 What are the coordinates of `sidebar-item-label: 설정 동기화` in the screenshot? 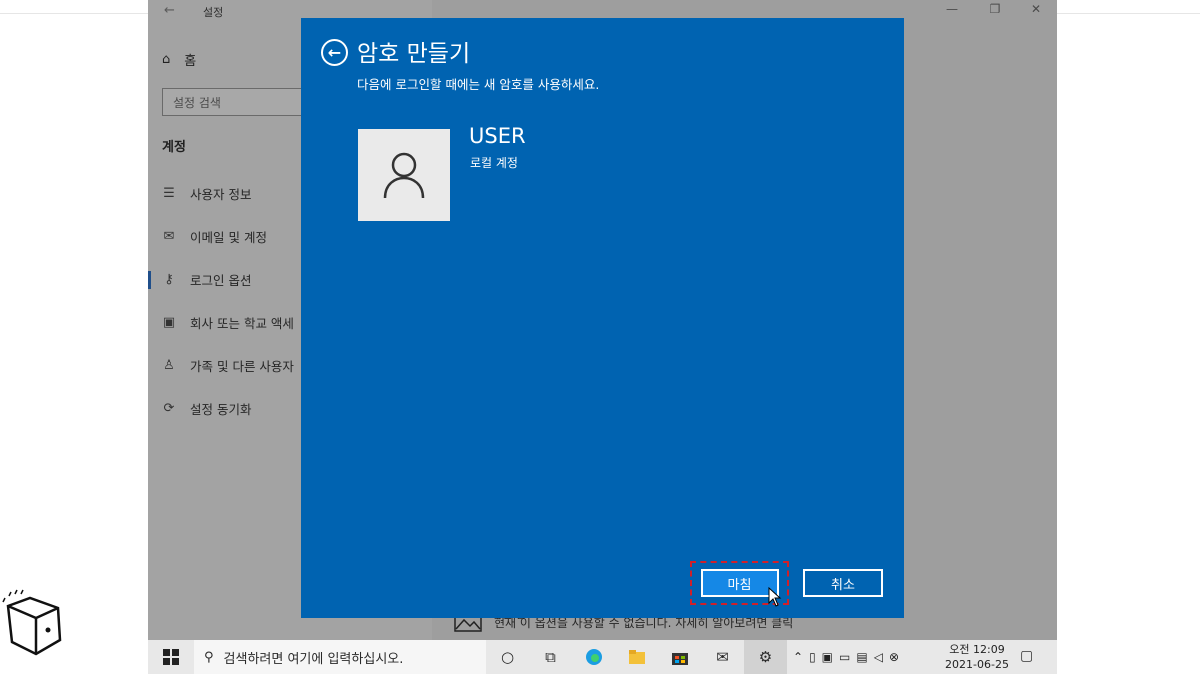 It's located at (221, 409).